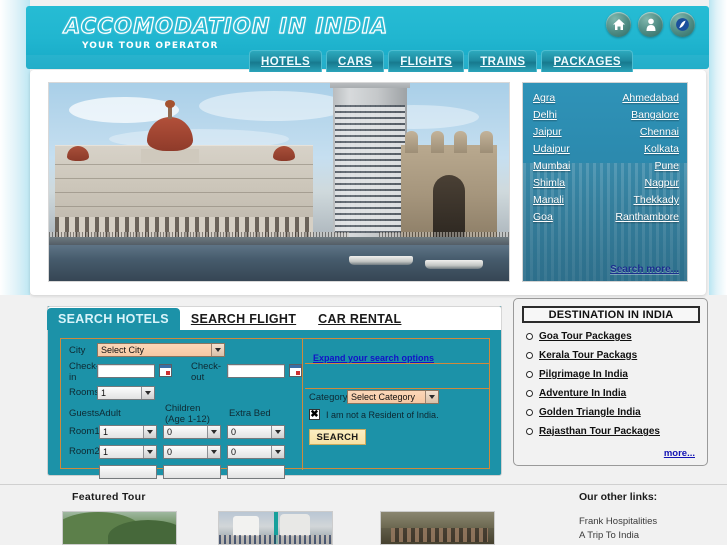  Describe the element at coordinates (328, 397) in the screenshot. I see `category-label: Category` at that location.